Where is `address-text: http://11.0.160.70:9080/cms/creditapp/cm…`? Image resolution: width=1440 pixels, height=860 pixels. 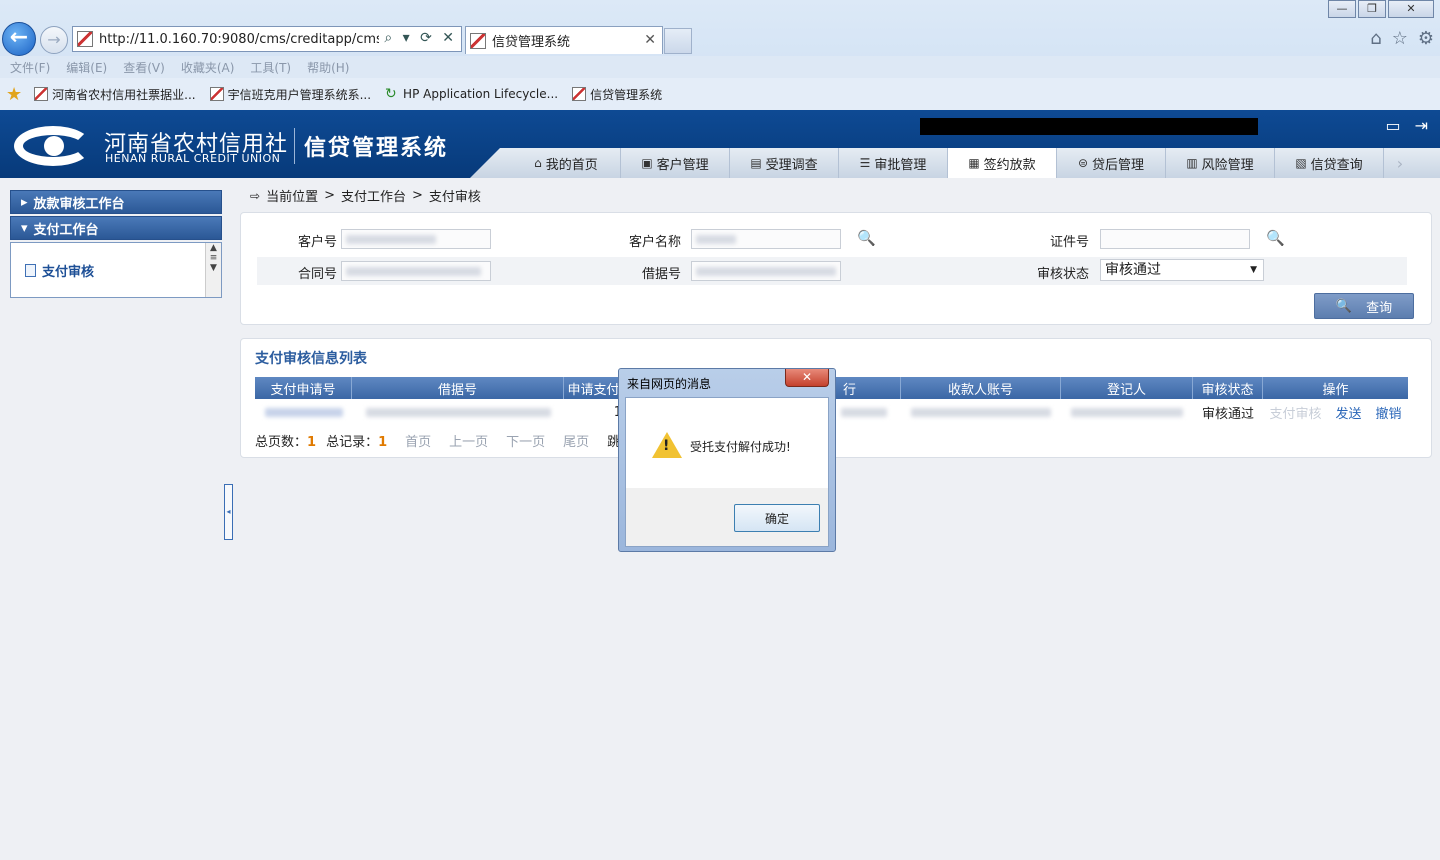
address-text: http://11.0.160.70:9080/cms/creditapp/cm… is located at coordinates (239, 39).